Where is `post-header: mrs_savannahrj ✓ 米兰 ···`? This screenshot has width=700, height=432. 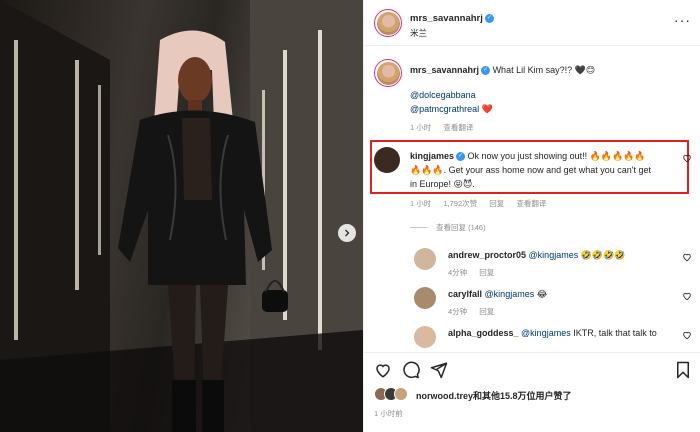 post-header: mrs_savannahrj ✓ 米兰 ··· is located at coordinates (532, 23).